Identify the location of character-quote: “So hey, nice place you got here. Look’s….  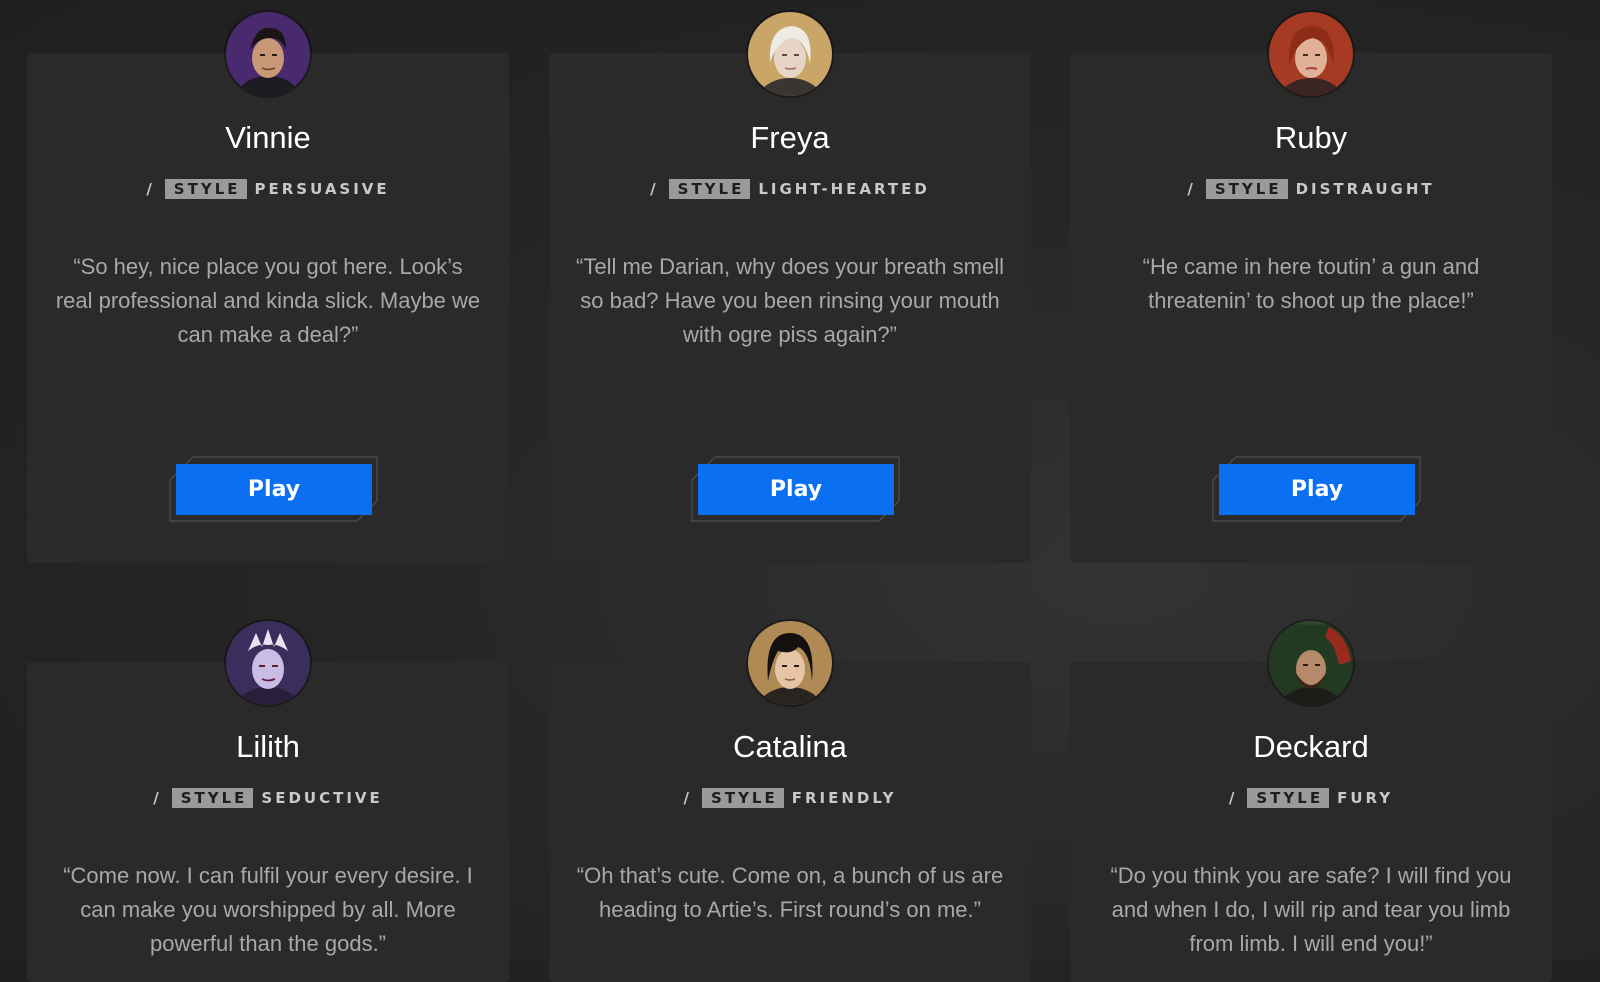
(268, 300).